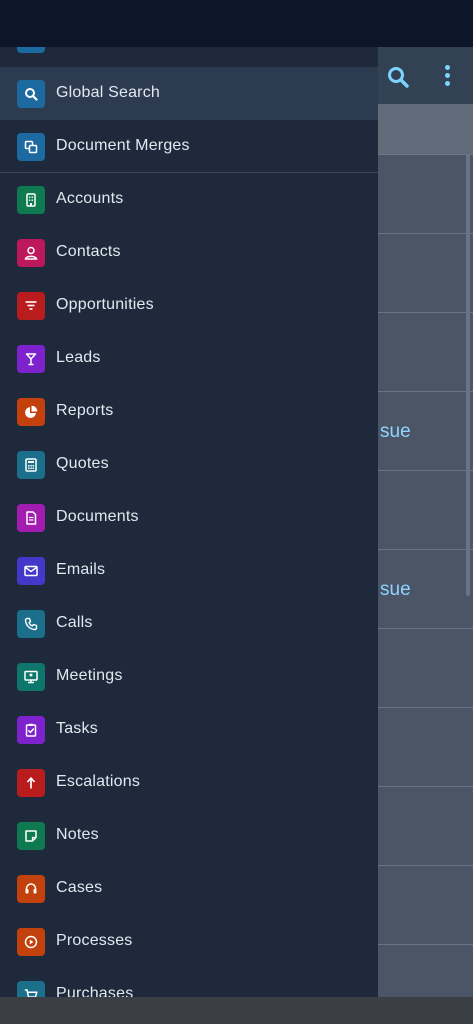 The image size is (473, 1024). I want to click on menu-item-label: Quotes, so click(82, 463).